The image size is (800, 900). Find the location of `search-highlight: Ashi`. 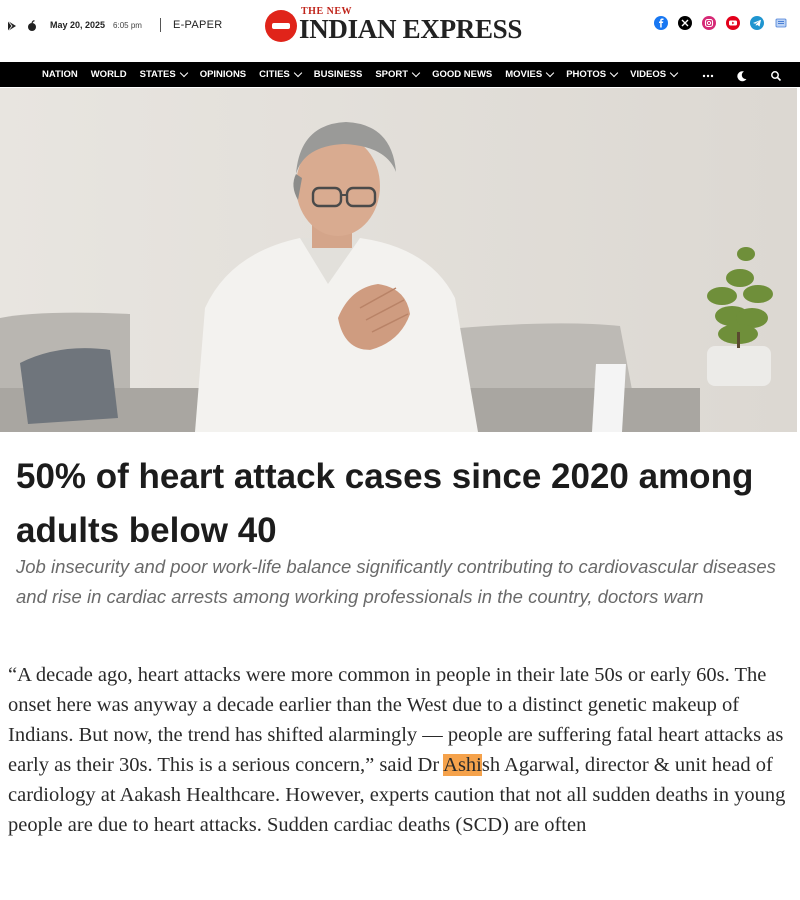

search-highlight: Ashi is located at coordinates (462, 765).